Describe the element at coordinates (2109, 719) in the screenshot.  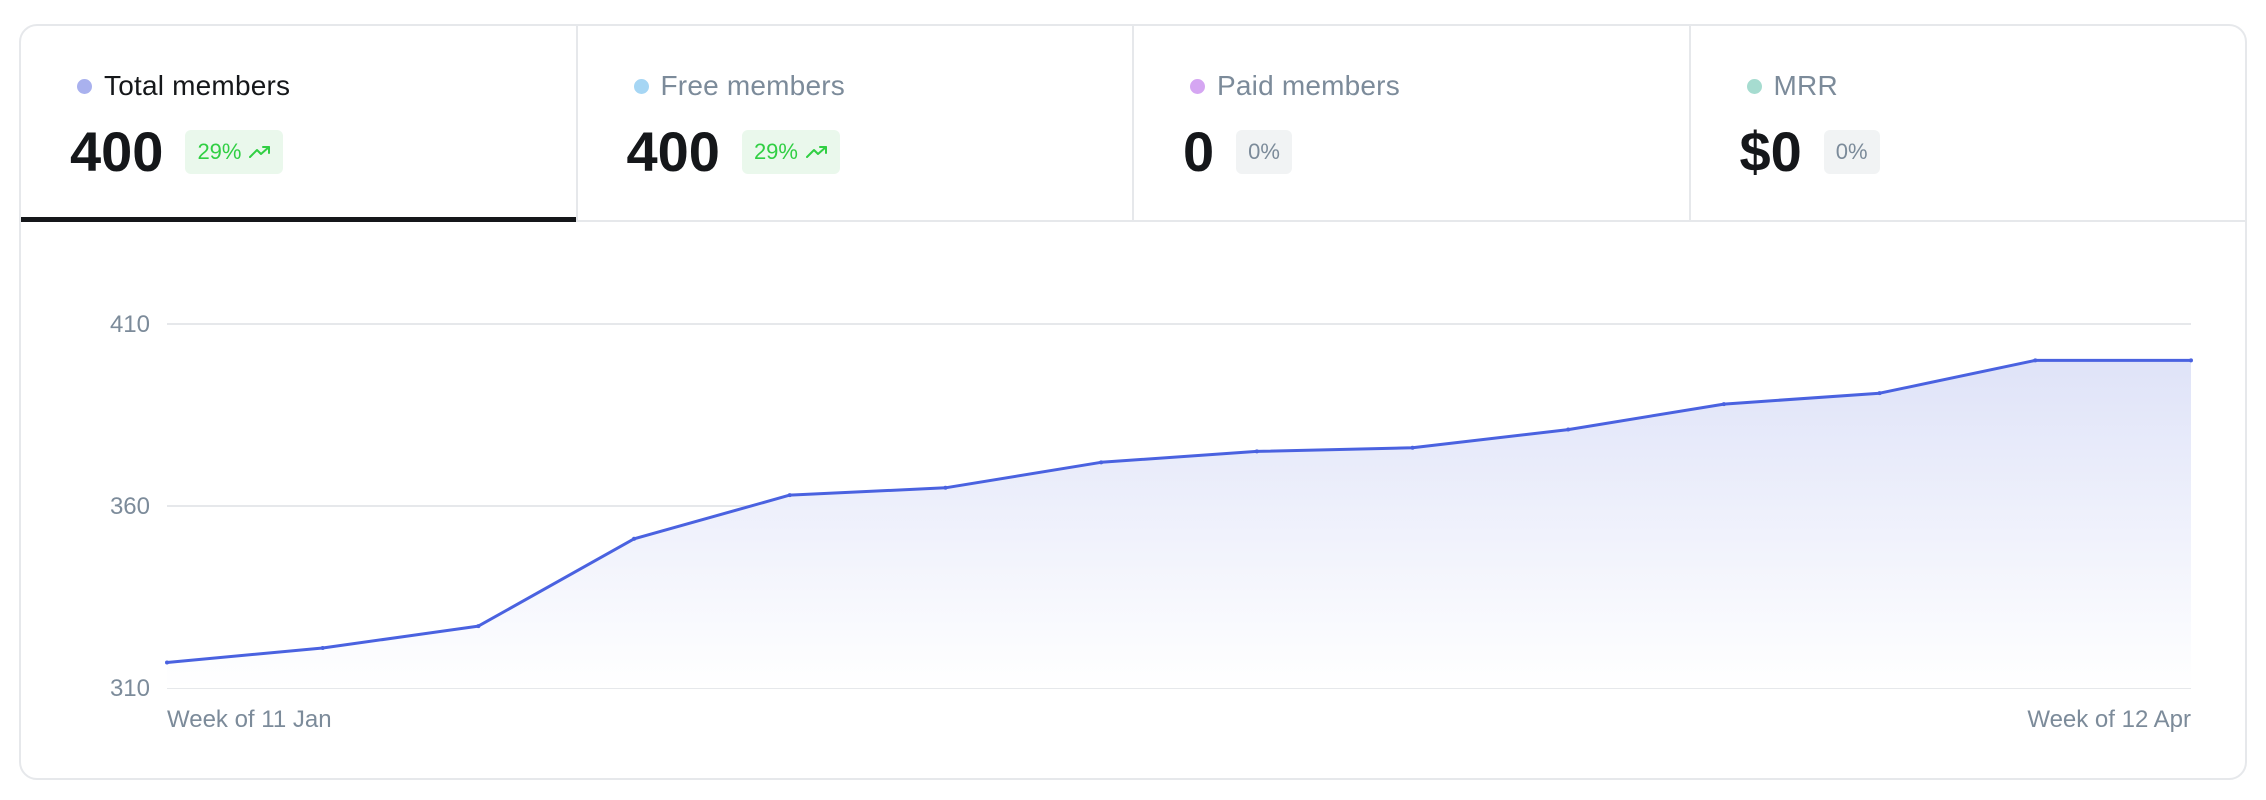
I see `x-axis-label-end: Week of 12 Apr` at that location.